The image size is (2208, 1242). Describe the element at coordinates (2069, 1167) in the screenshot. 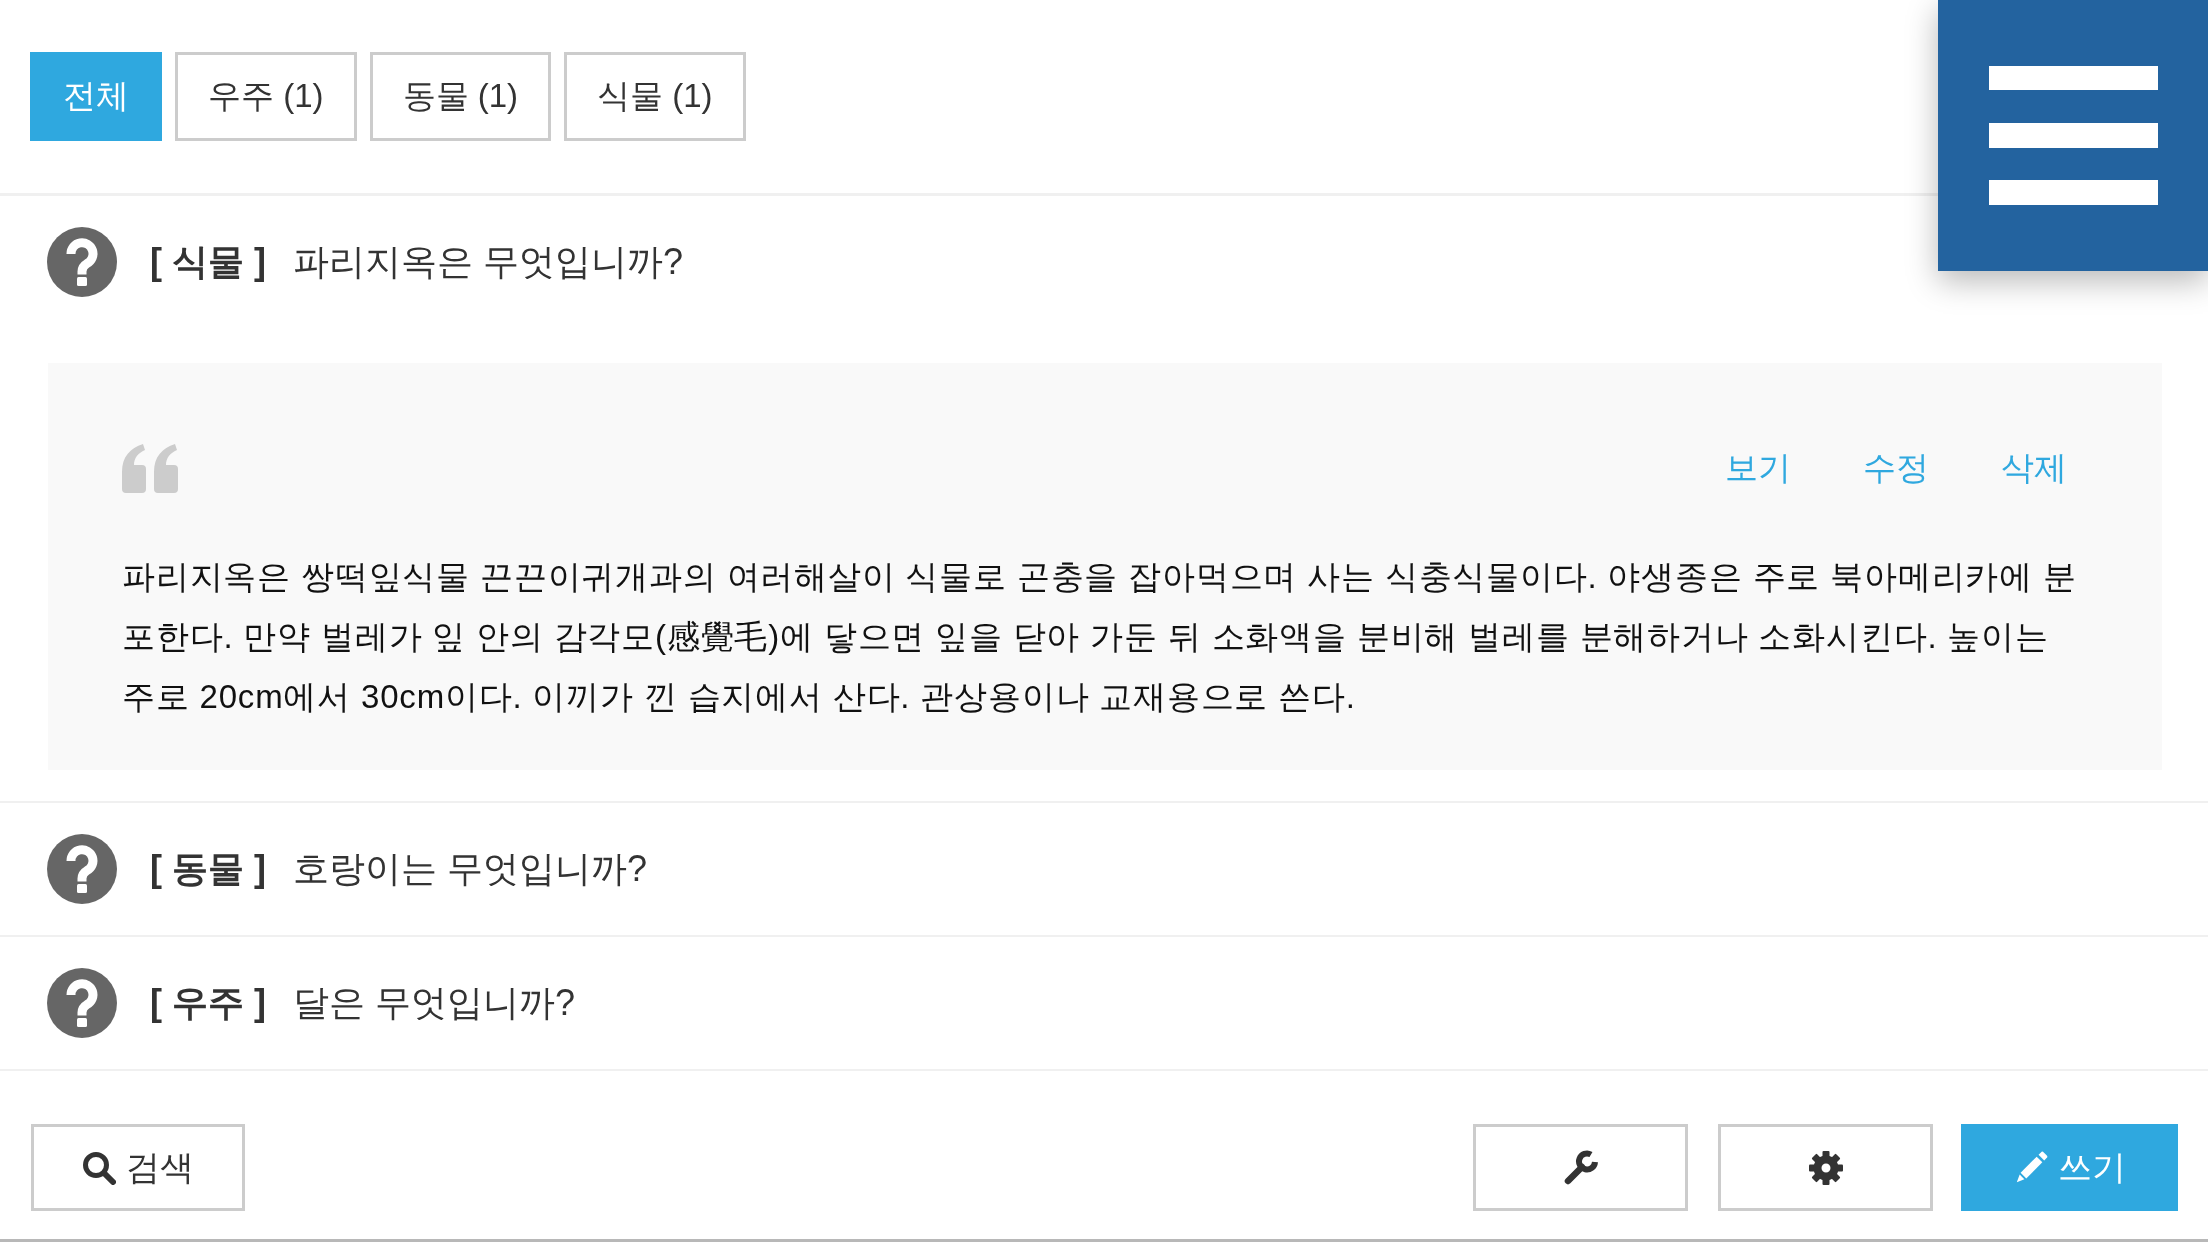

I see `write-button: 쓰기` at that location.